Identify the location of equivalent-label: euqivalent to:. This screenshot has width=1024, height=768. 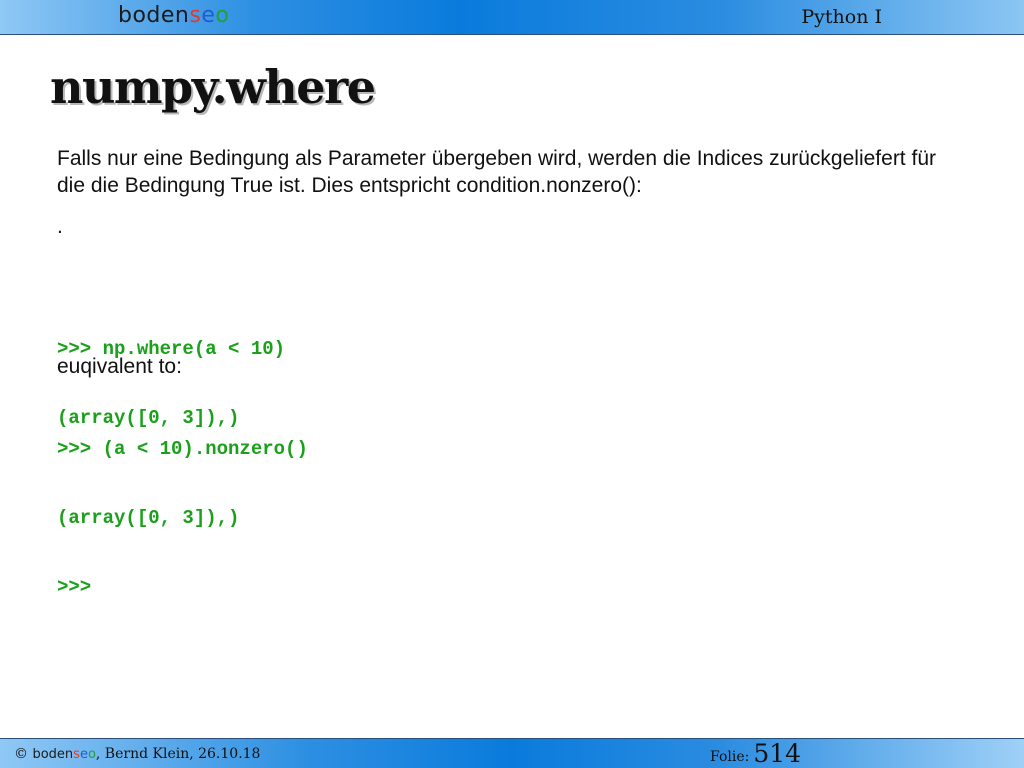
(119, 366).